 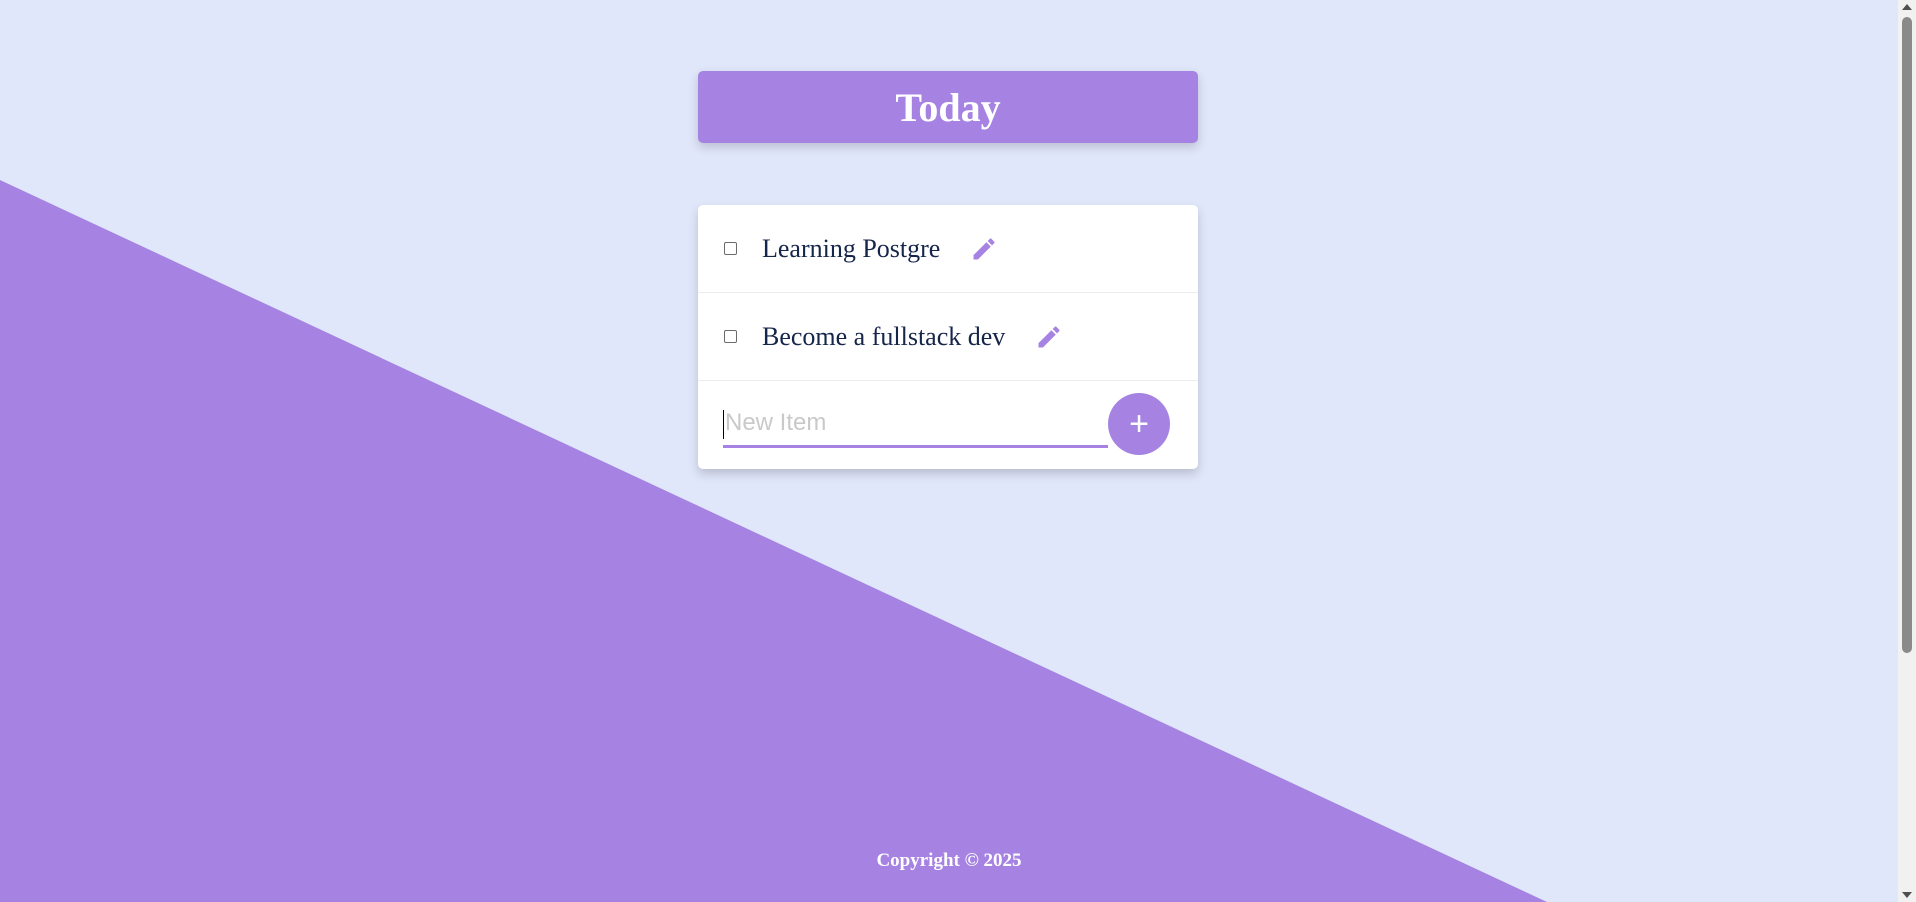 I want to click on scroll-down-arrow-icon, so click(x=1907, y=895).